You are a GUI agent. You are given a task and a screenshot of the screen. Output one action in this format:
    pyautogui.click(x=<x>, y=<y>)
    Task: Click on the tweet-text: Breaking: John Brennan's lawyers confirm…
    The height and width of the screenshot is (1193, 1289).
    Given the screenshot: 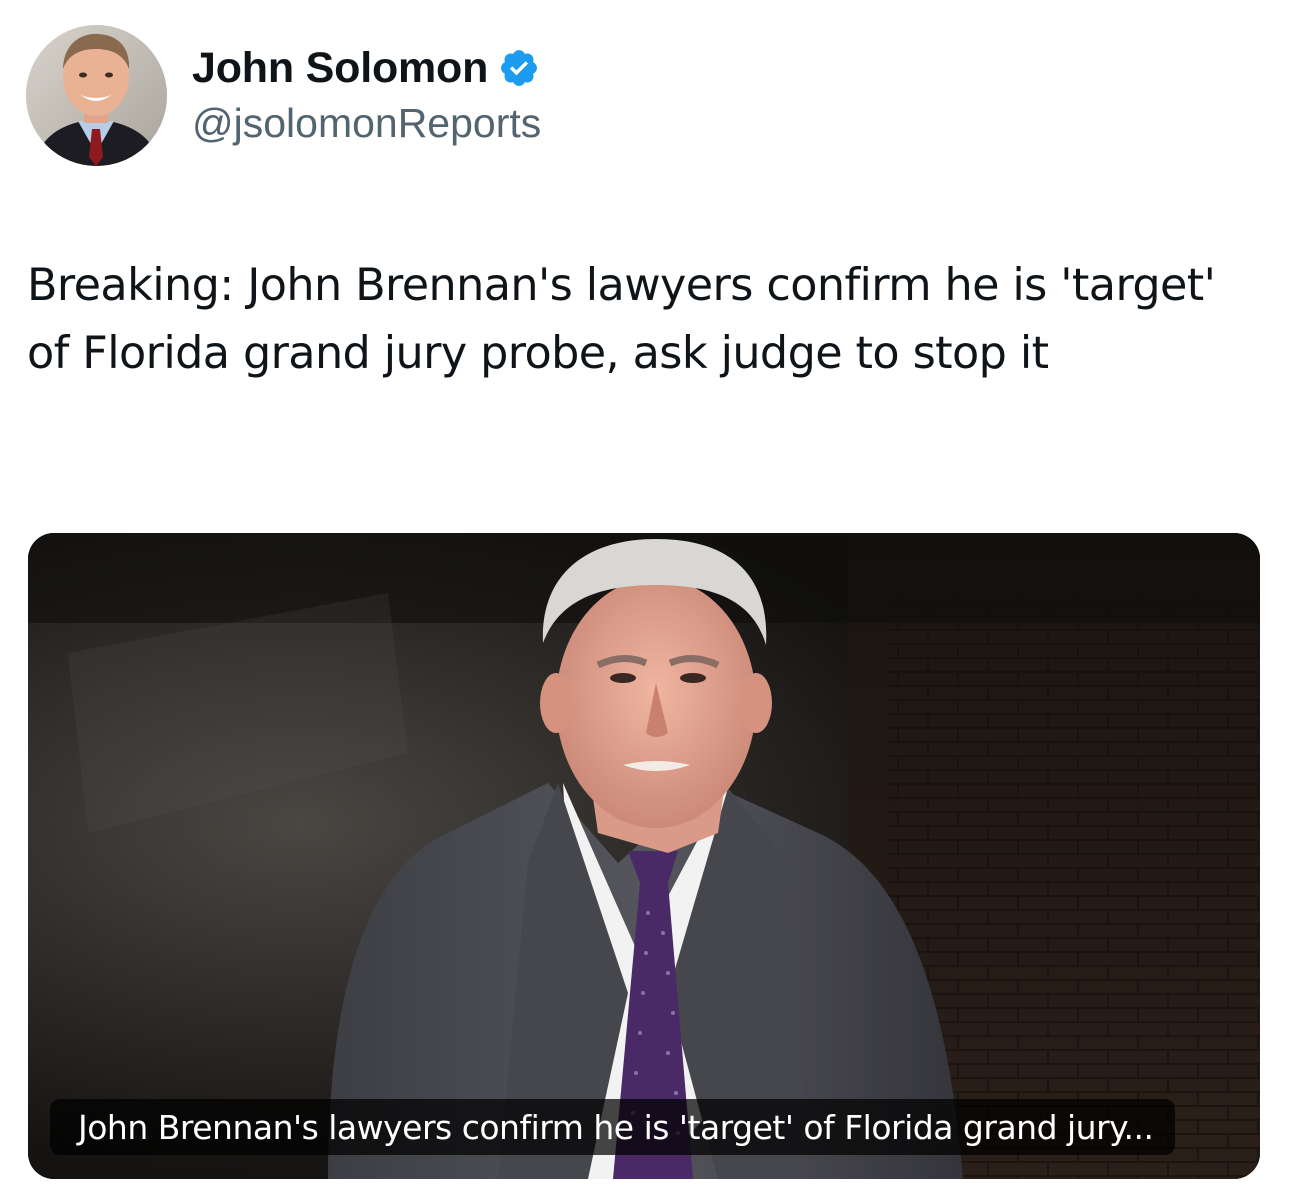 What is the action you would take?
    pyautogui.click(x=621, y=319)
    